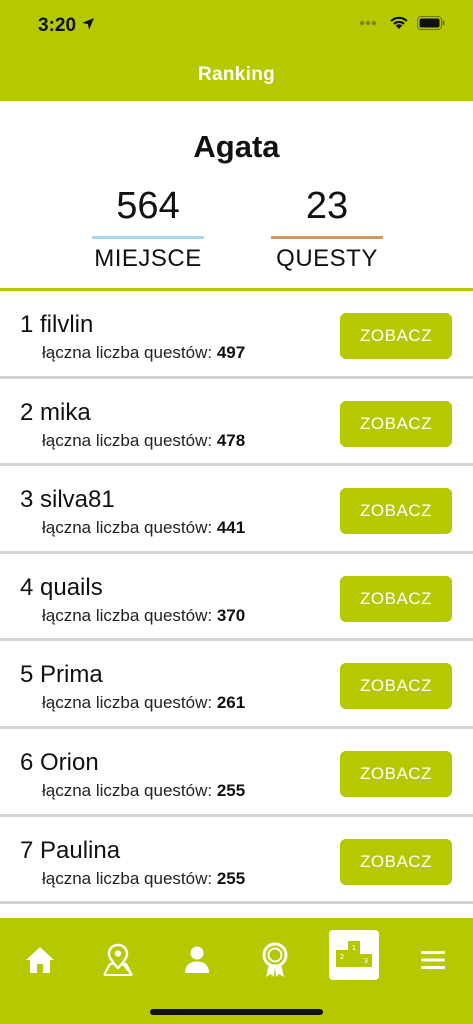  What do you see at coordinates (327, 237) in the screenshot?
I see `quests-underline` at bounding box center [327, 237].